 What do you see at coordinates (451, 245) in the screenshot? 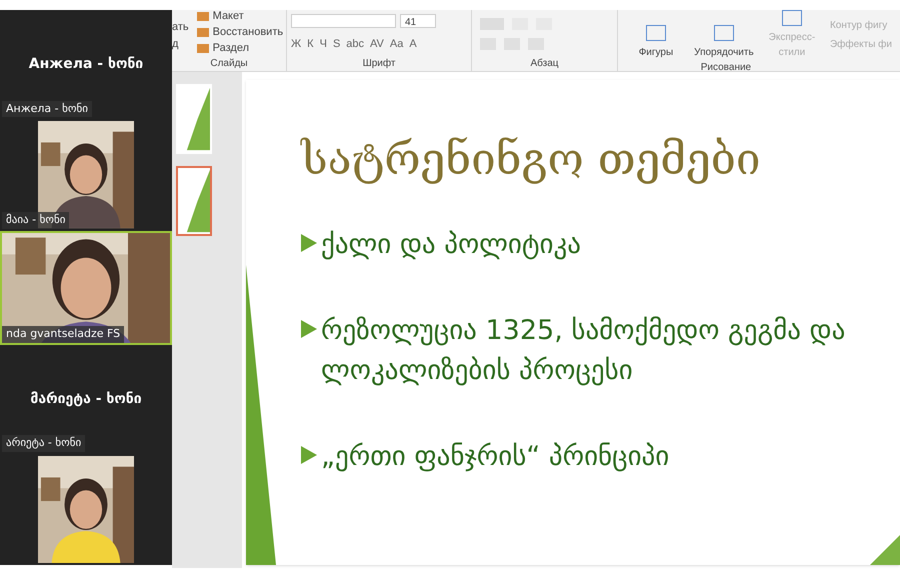
I see `bullet-text: ქალი და პოლიტიკა` at bounding box center [451, 245].